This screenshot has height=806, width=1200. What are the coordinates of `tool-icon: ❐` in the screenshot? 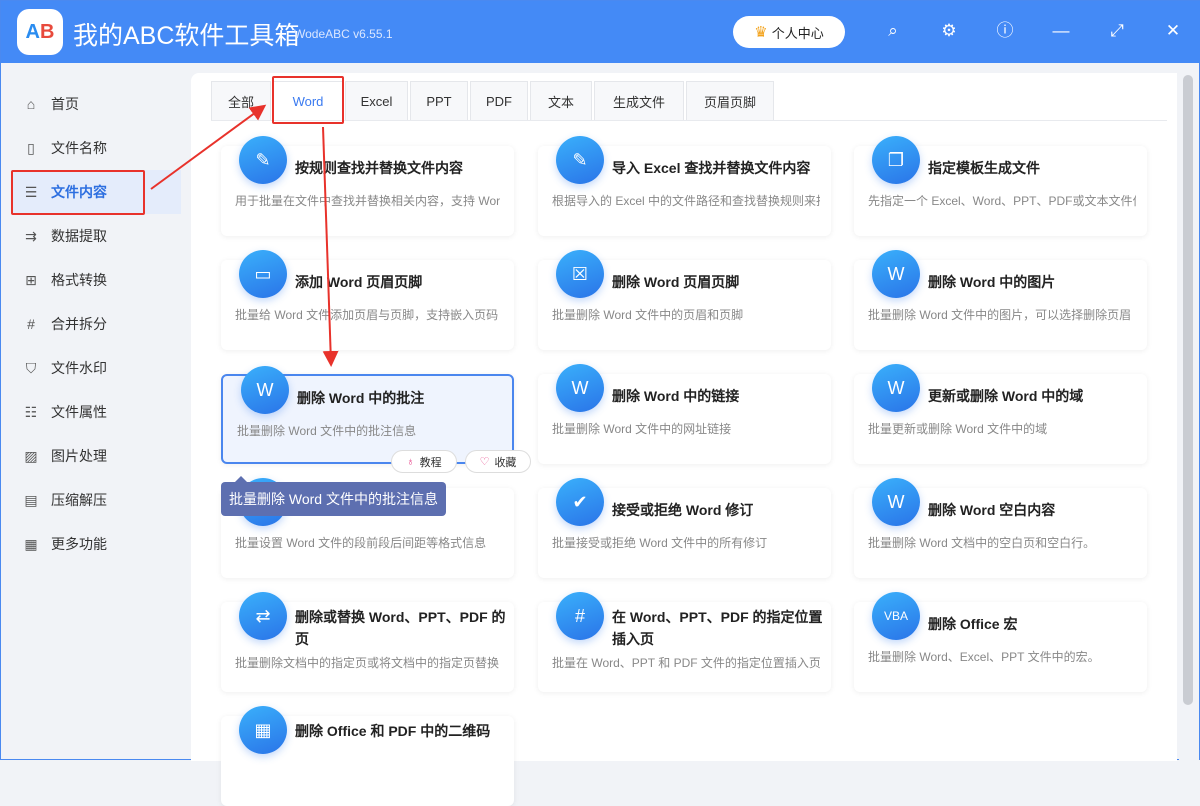 It's located at (896, 160).